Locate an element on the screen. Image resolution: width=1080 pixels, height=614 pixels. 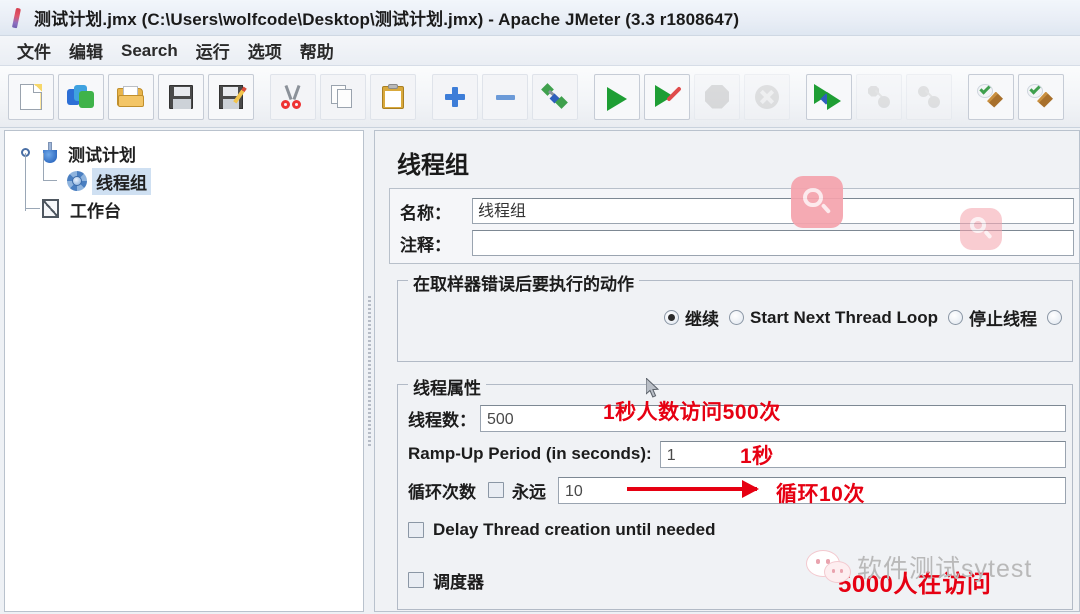
toolbar-stop is located at coordinates (717, 96).